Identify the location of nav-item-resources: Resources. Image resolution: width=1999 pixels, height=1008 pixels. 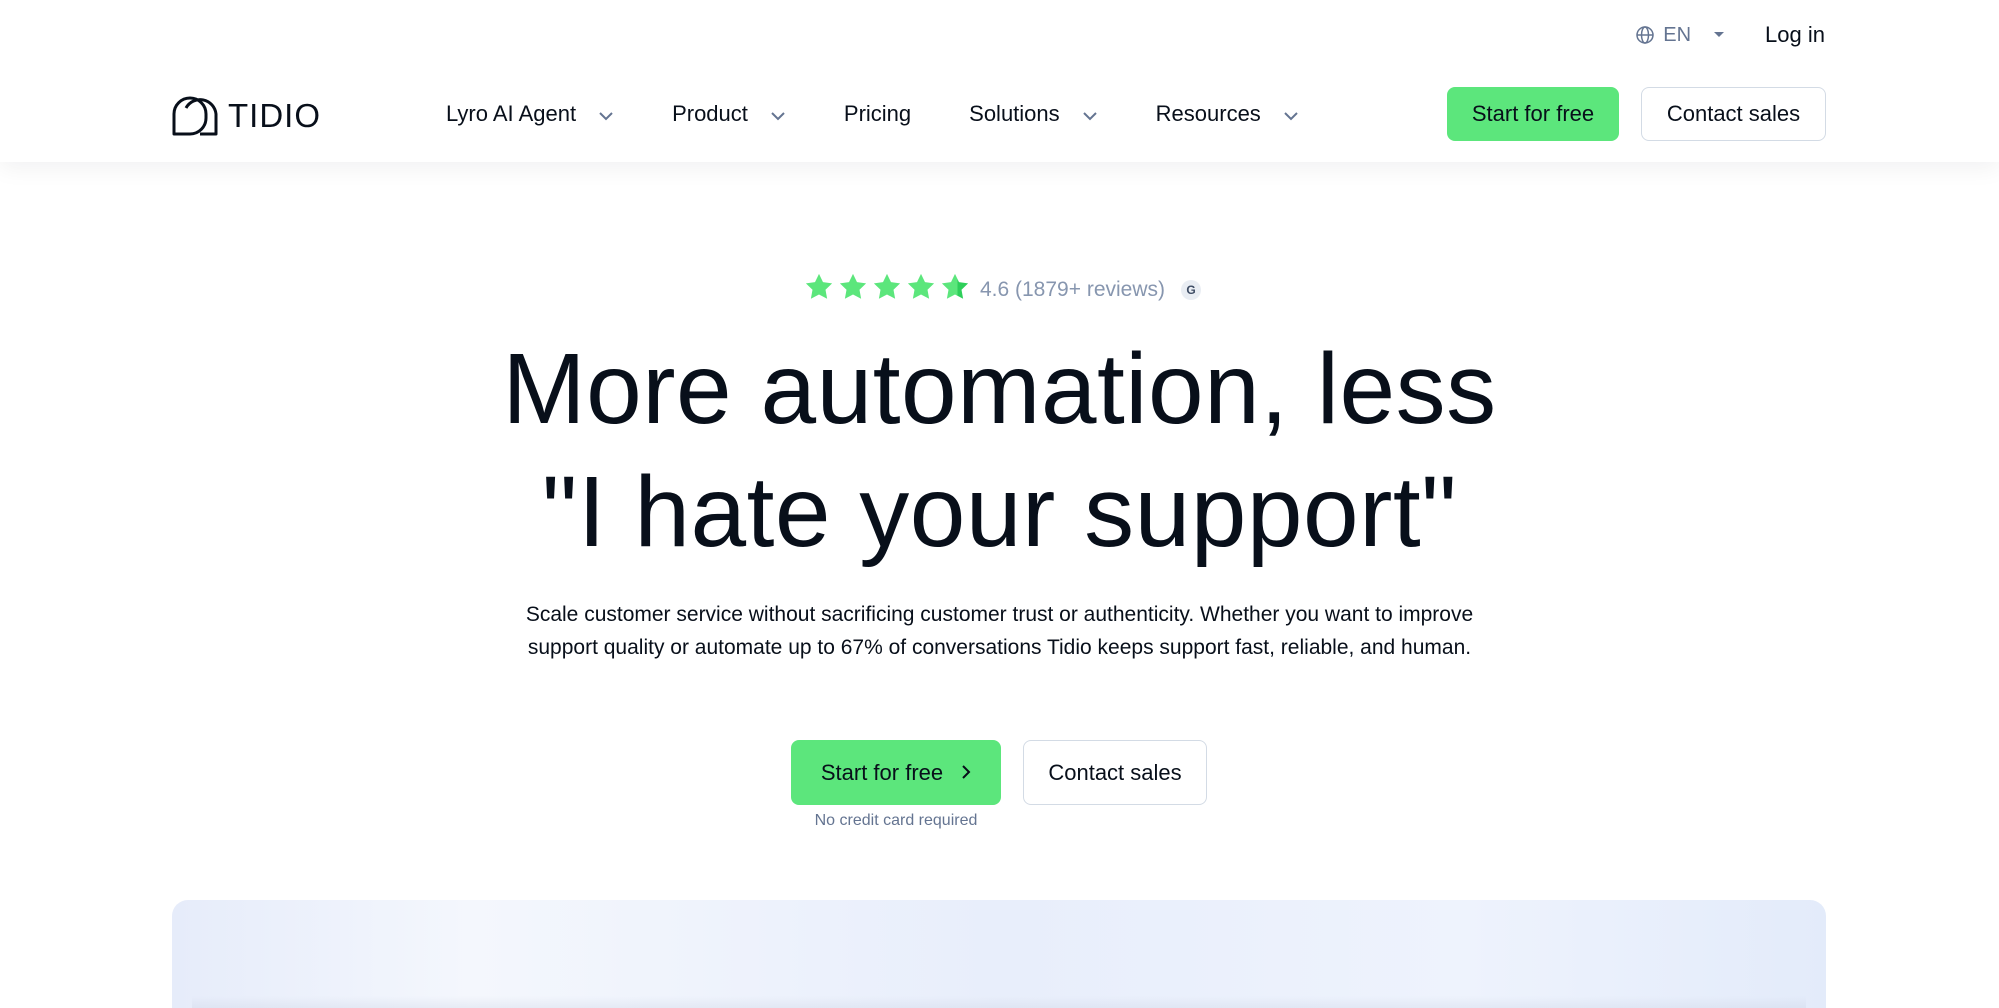
(1227, 114).